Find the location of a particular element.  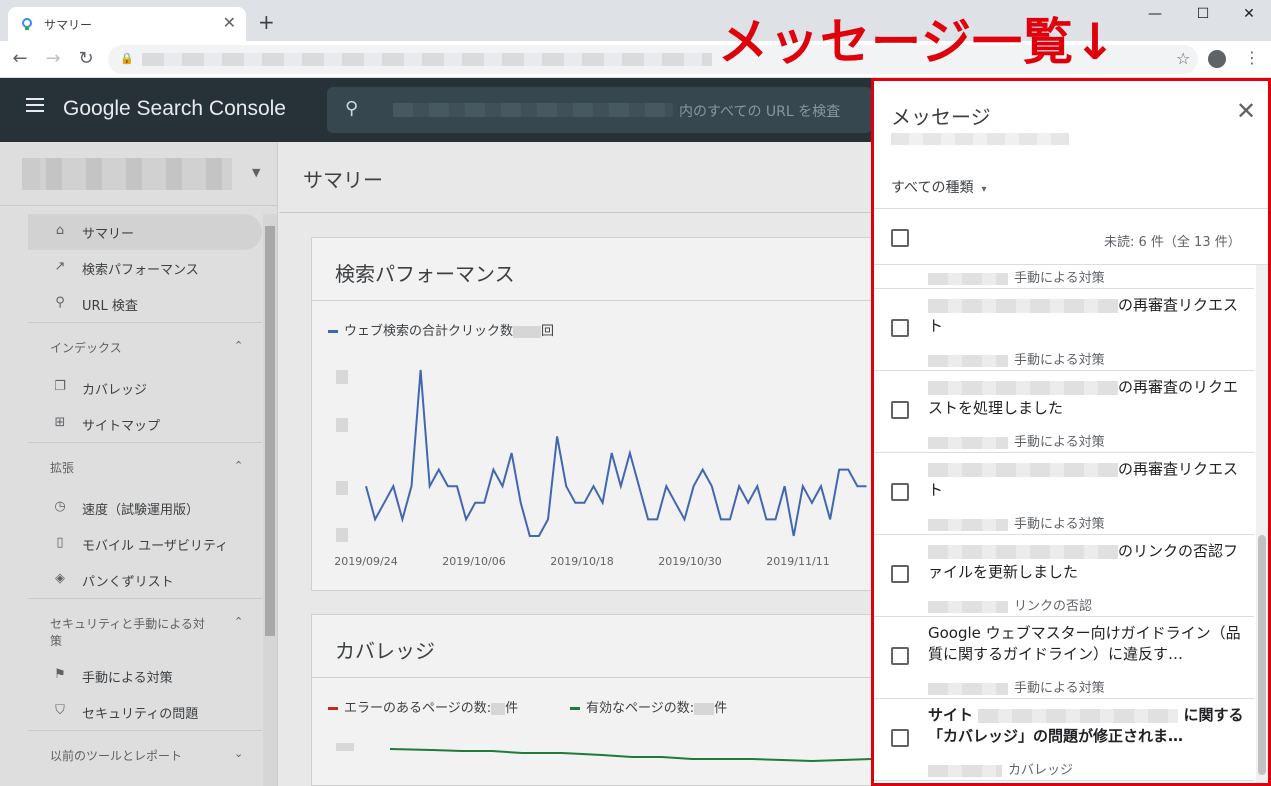

url-redacted is located at coordinates (427, 59).